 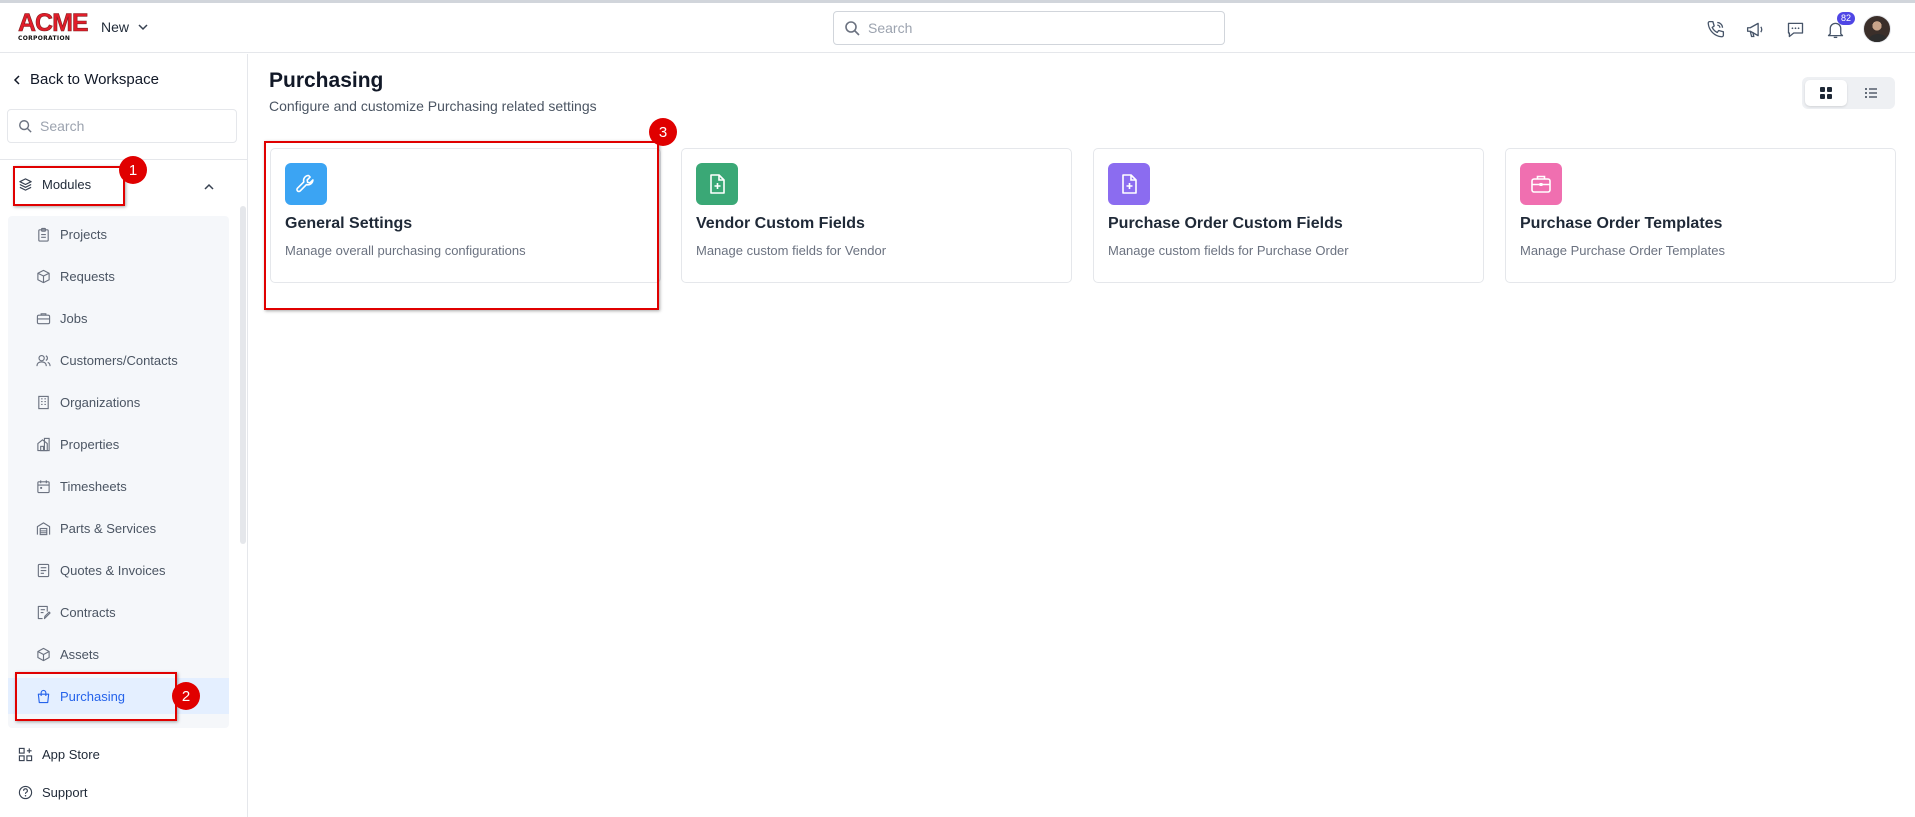 I want to click on clipboard-icon, so click(x=43, y=234).